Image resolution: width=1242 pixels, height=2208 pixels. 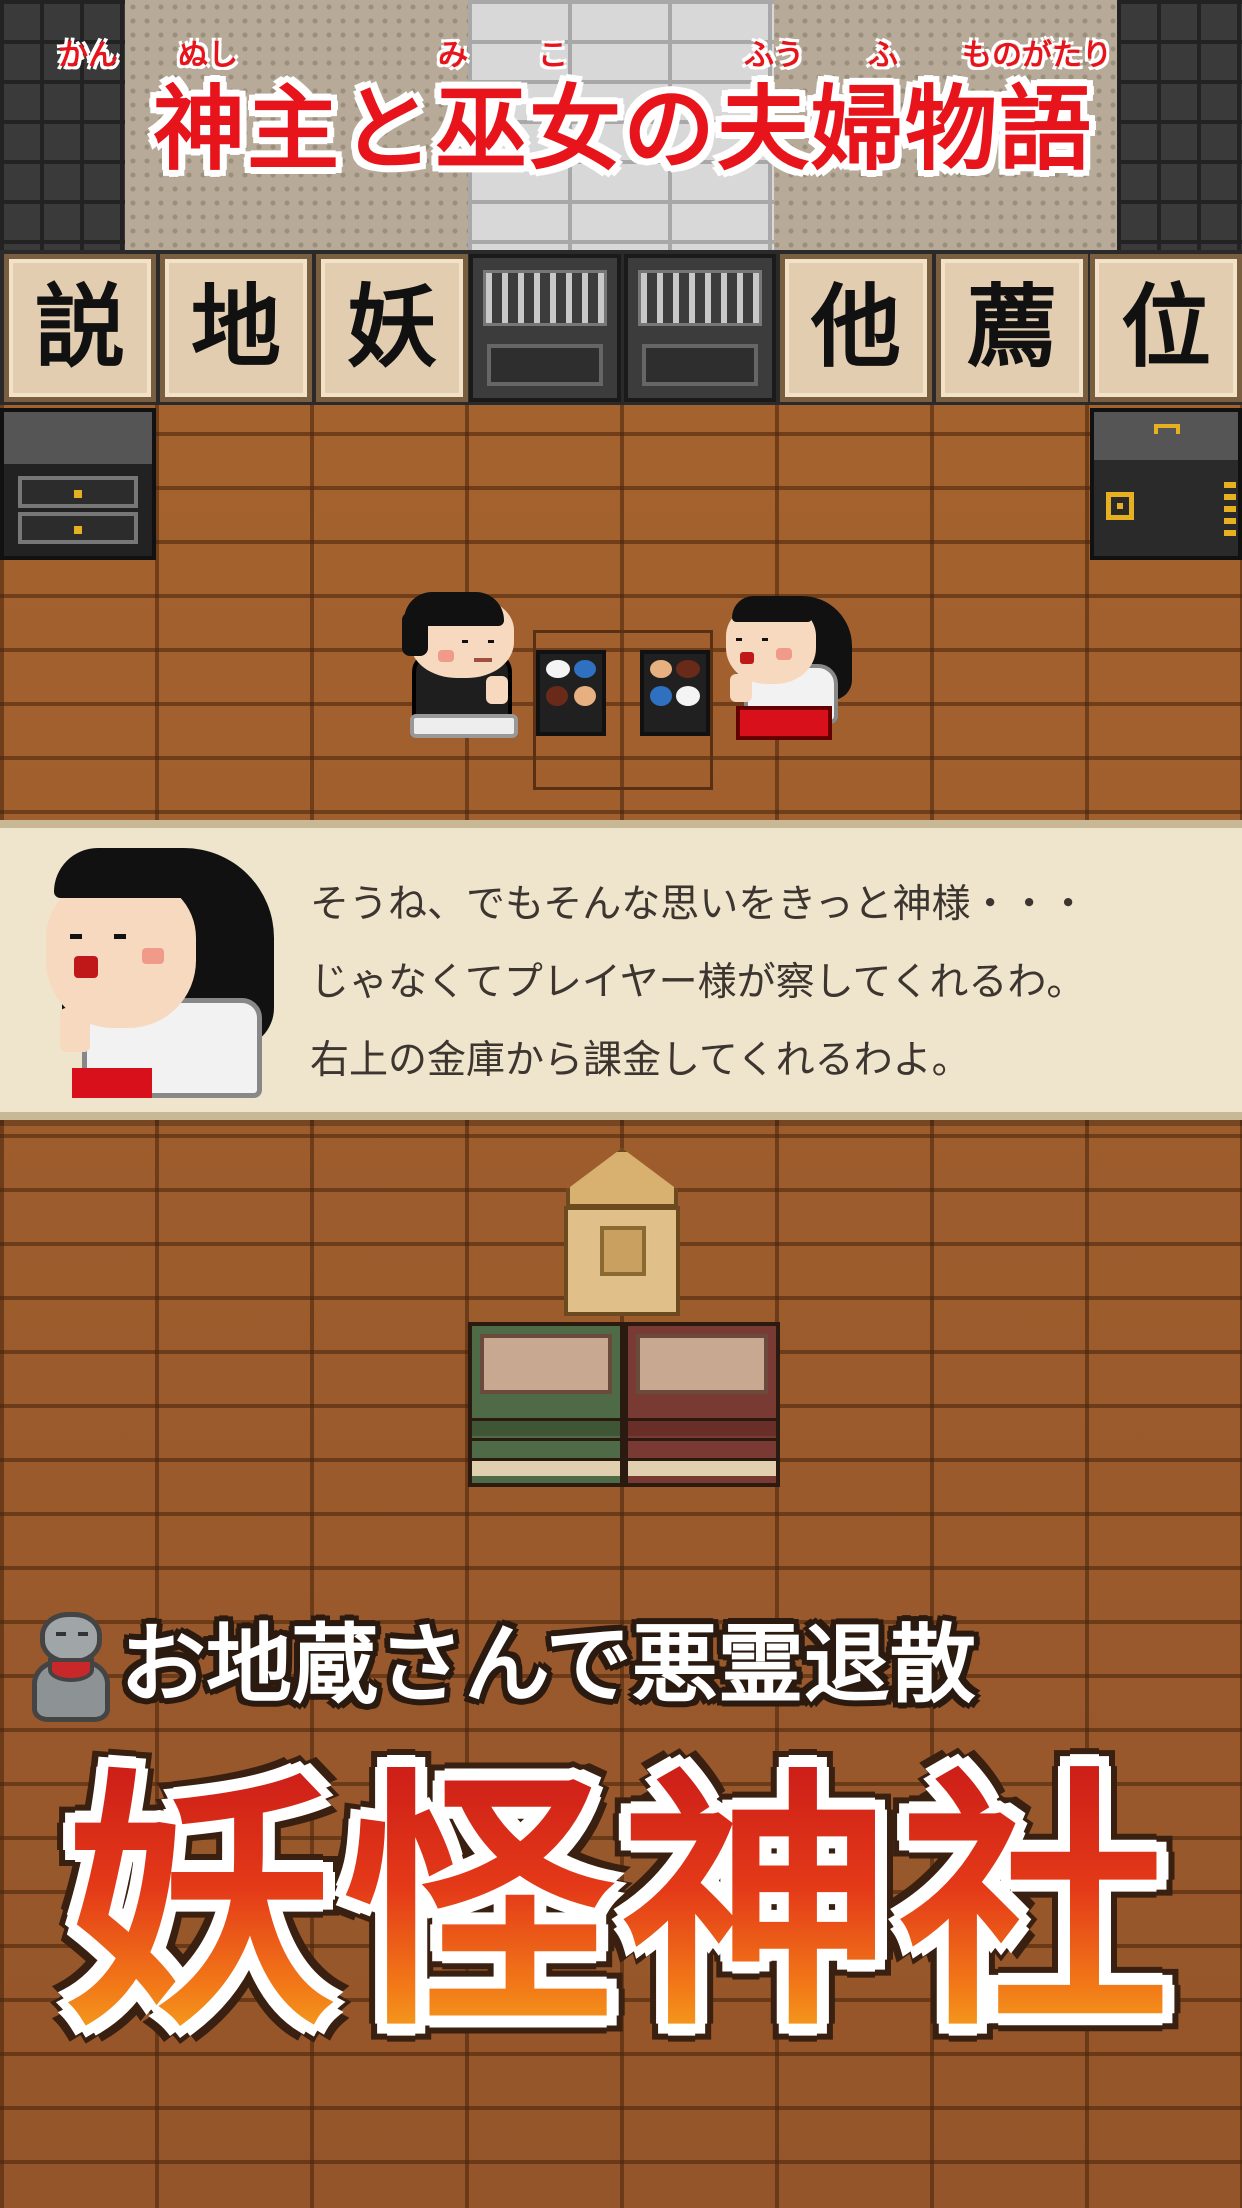 I want to click on menu-button-other: 他, so click(x=856, y=328).